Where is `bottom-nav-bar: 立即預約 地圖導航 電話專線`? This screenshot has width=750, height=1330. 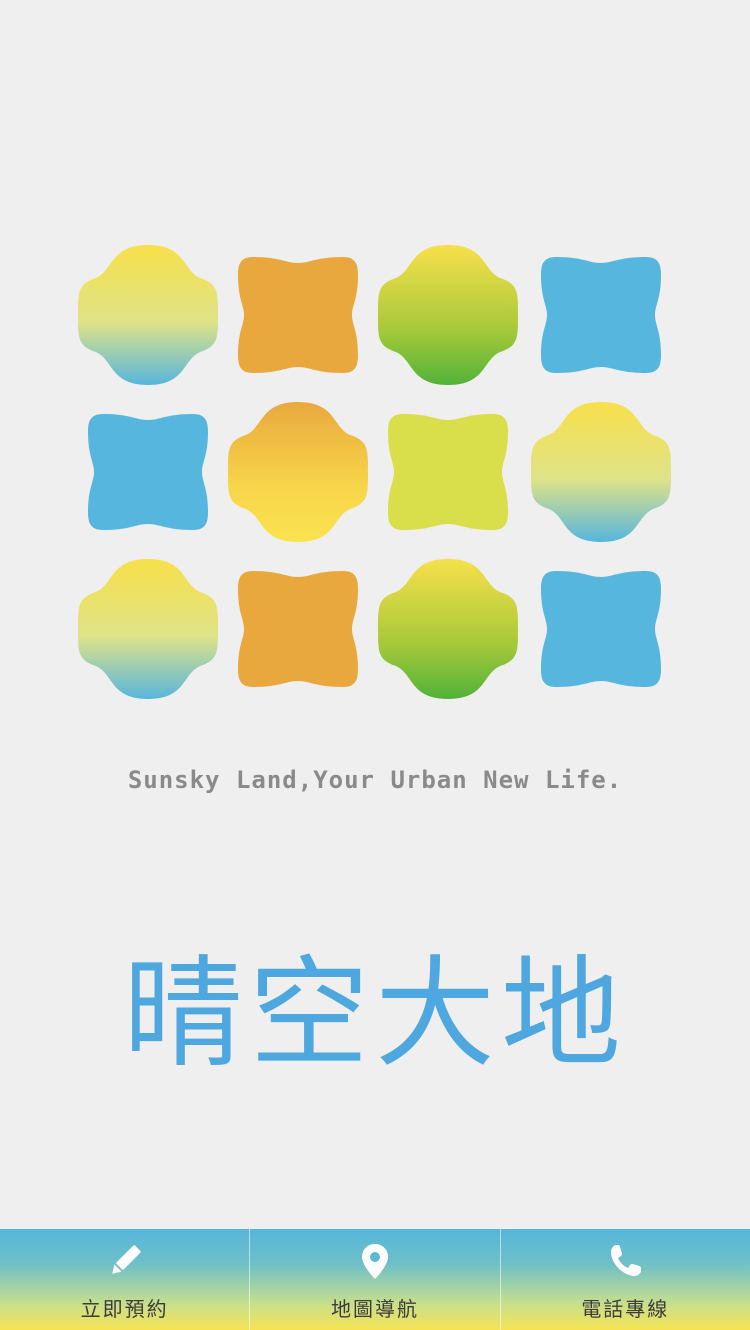
bottom-nav-bar: 立即預約 地圖導航 電話專線 is located at coordinates (375, 1279).